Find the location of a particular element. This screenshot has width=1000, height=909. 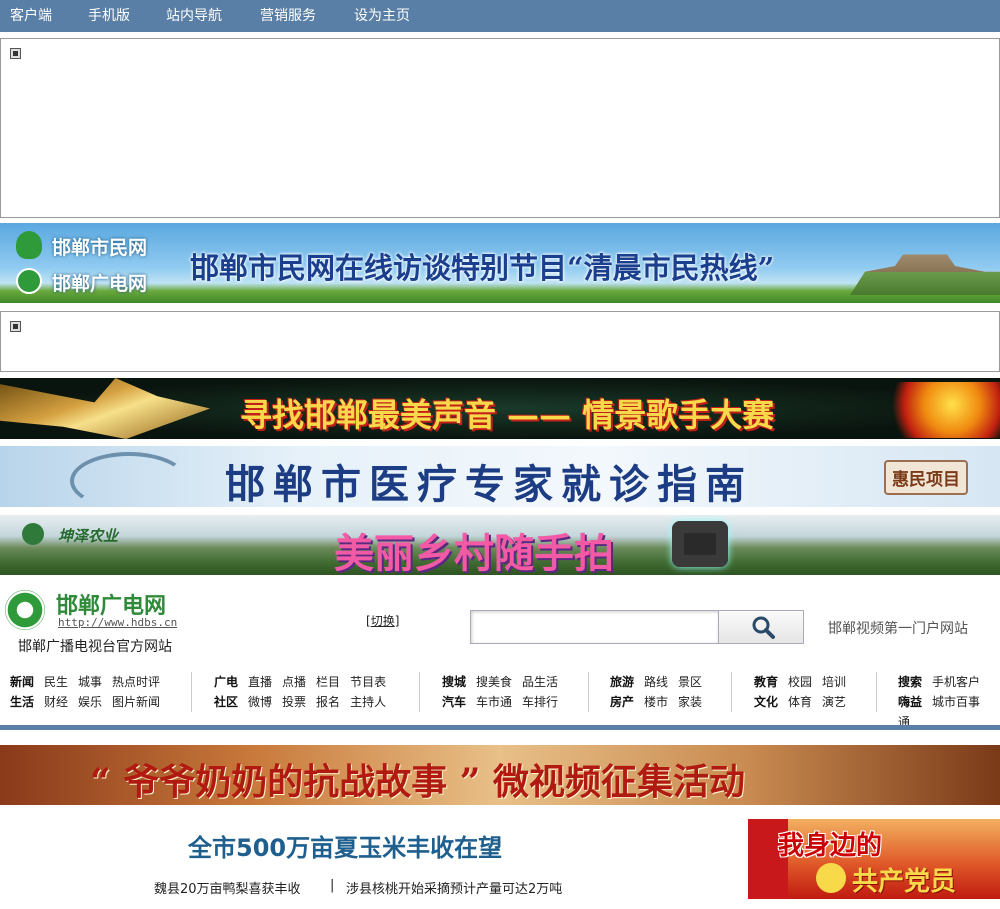

party-member-line1: 我身边的 is located at coordinates (830, 846).